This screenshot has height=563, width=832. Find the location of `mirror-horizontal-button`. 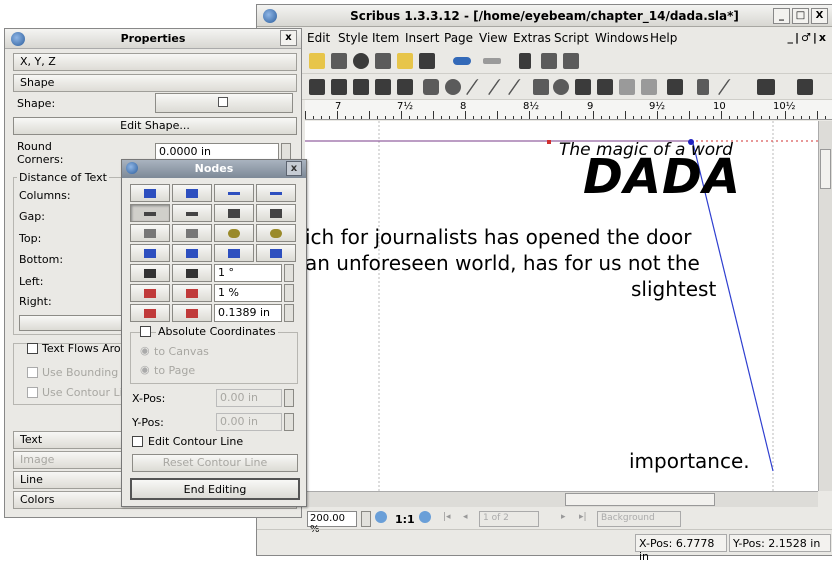

mirror-horizontal-button is located at coordinates (150, 233).